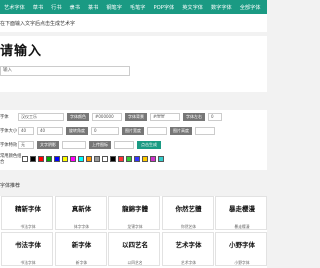 The width and height of the screenshot is (320, 268). Describe the element at coordinates (188, 262) in the screenshot. I see `font-card-label: 艺术字体` at that location.